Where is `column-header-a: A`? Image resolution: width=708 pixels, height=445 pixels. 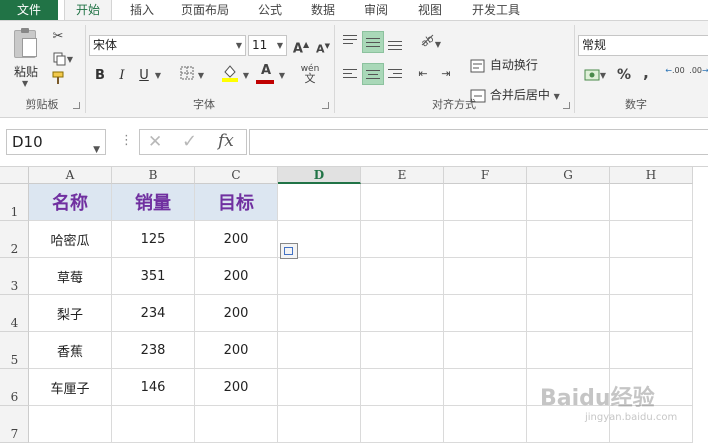
column-header-a: A is located at coordinates (70, 175).